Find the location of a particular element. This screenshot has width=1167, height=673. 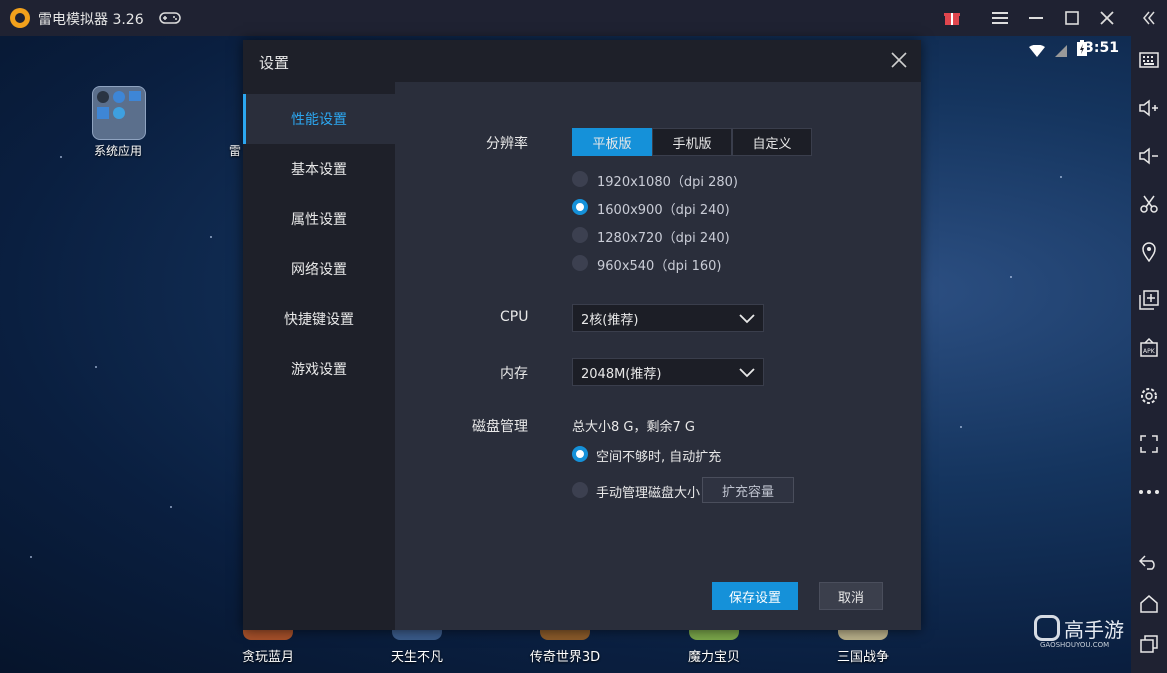

folder-icon is located at coordinates (119, 113).